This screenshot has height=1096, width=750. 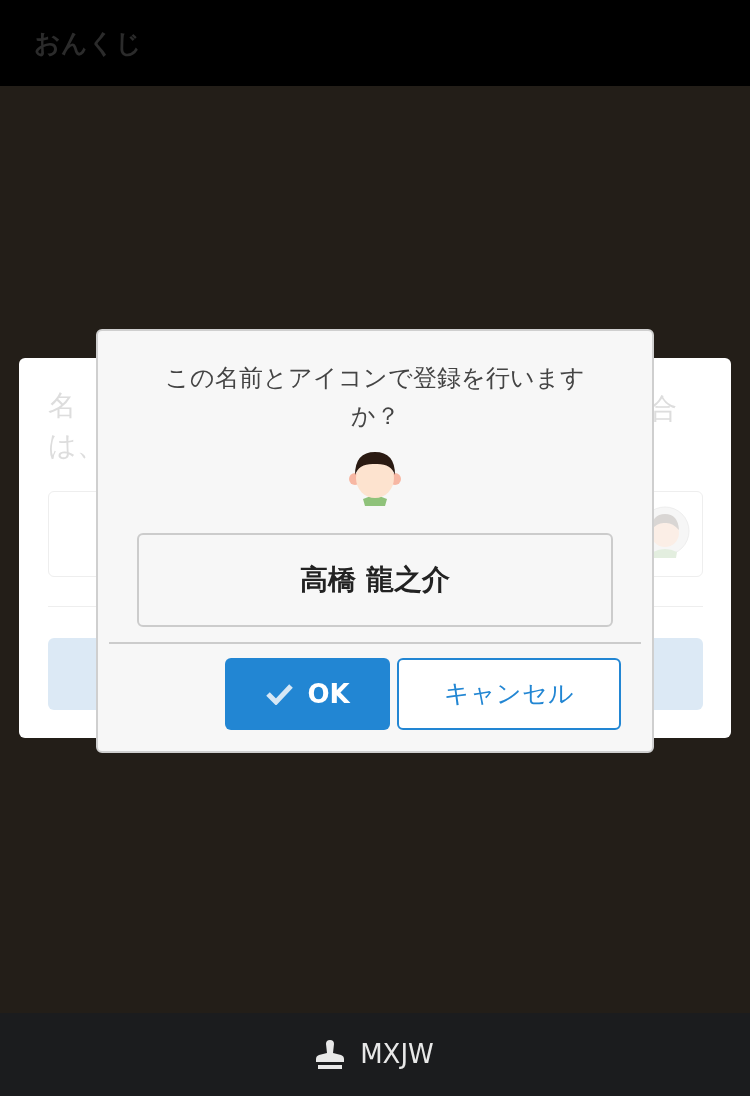 I want to click on dialog-message: この名前とアイコンで登録を行いますか？, so click(x=375, y=397).